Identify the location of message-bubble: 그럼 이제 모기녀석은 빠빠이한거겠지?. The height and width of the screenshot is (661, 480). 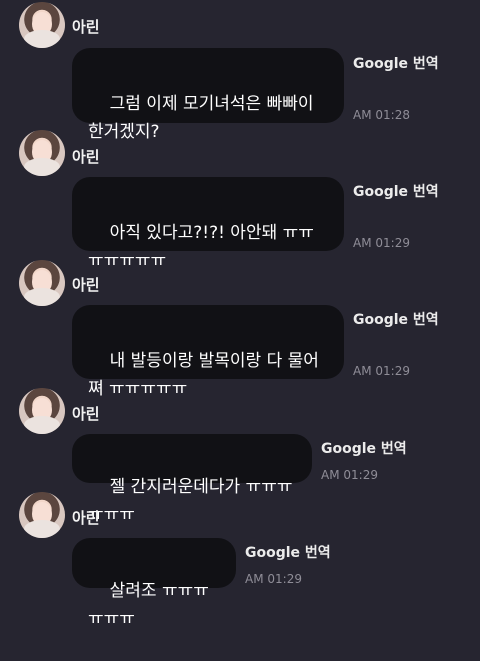
(208, 95).